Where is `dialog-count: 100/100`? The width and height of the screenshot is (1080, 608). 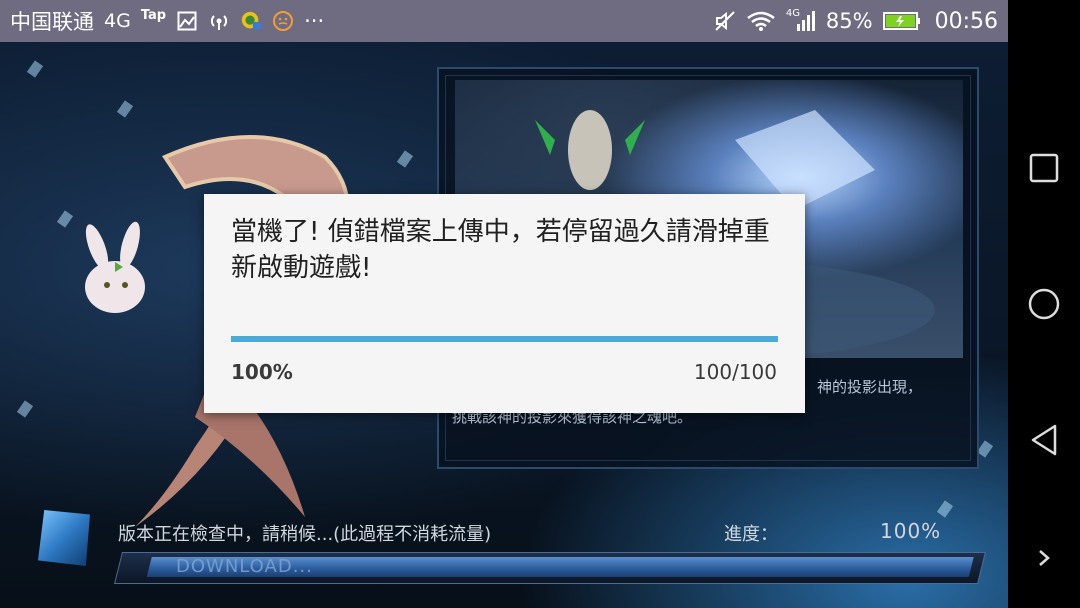
dialog-count: 100/100 is located at coordinates (735, 372).